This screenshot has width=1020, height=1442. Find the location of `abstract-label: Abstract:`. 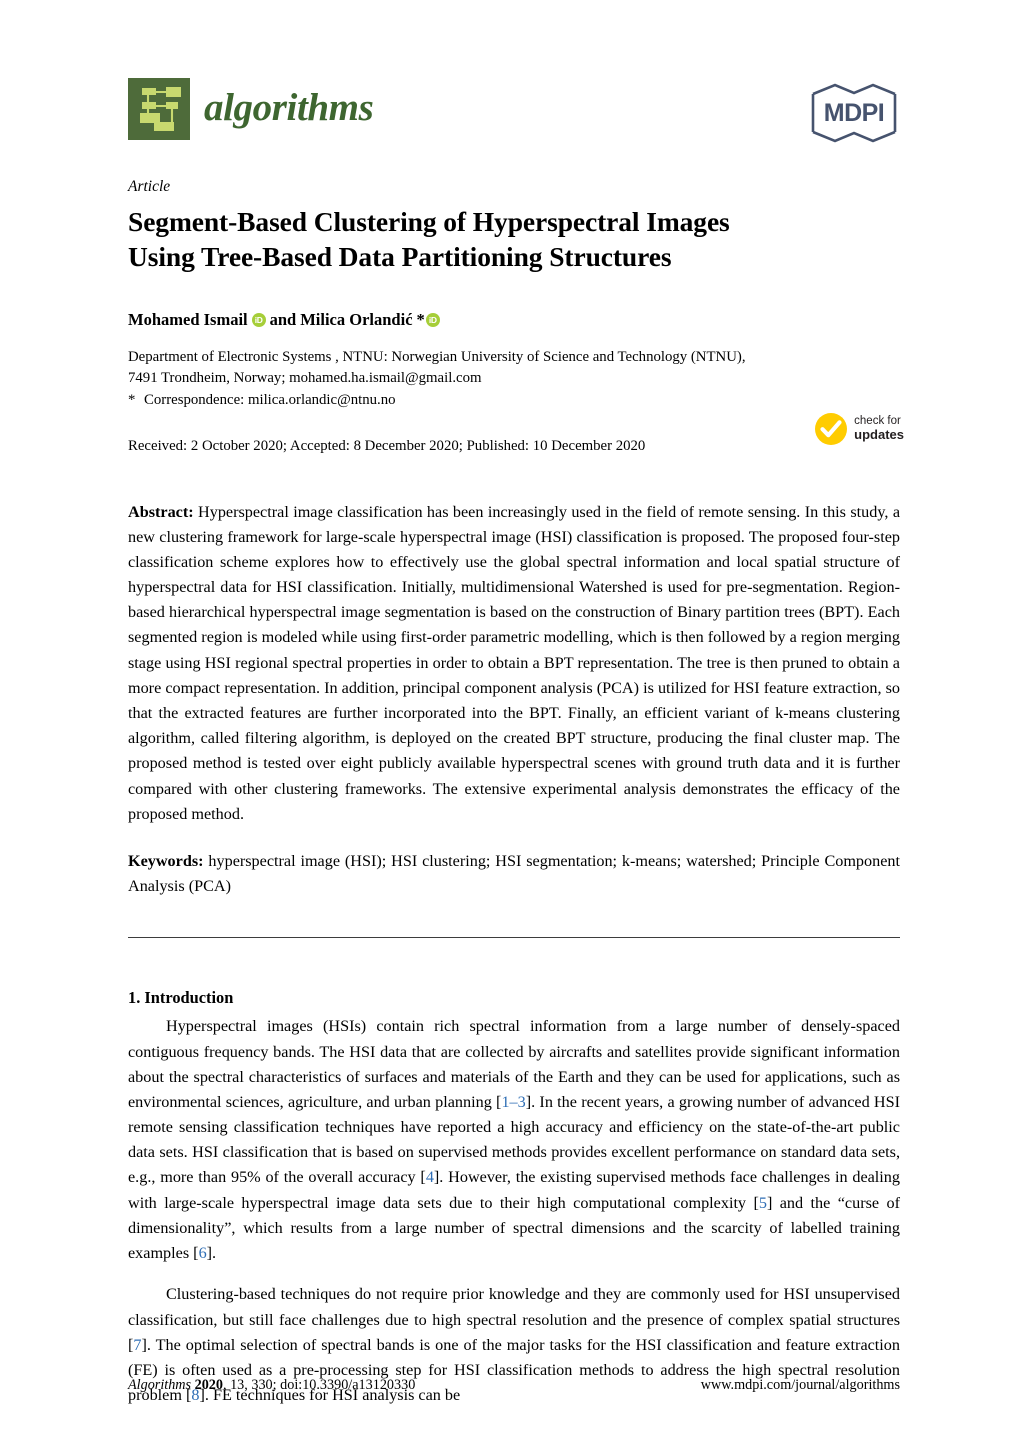

abstract-label: Abstract: is located at coordinates (161, 511).